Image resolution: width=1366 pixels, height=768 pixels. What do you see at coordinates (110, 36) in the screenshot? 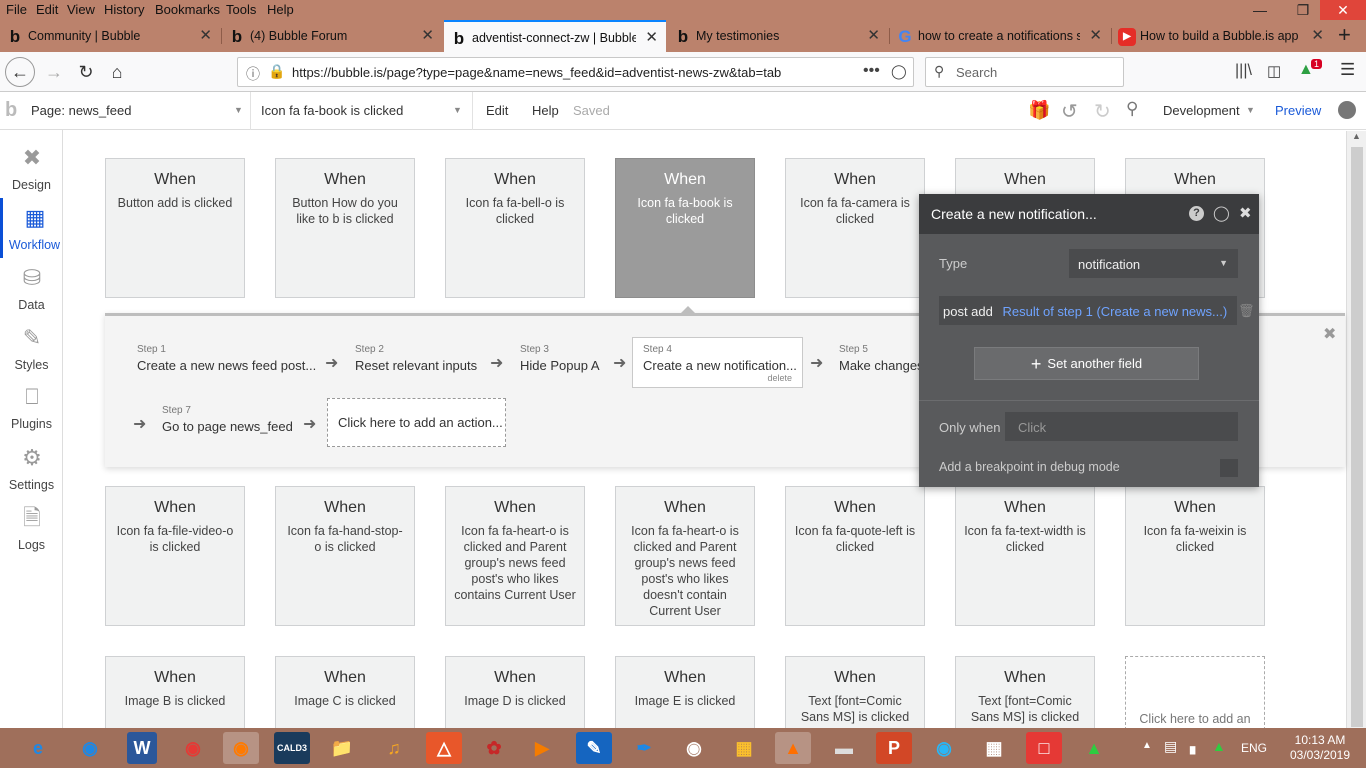
I see `tab-community-bubble: b Community | Bubble ✕` at bounding box center [110, 36].